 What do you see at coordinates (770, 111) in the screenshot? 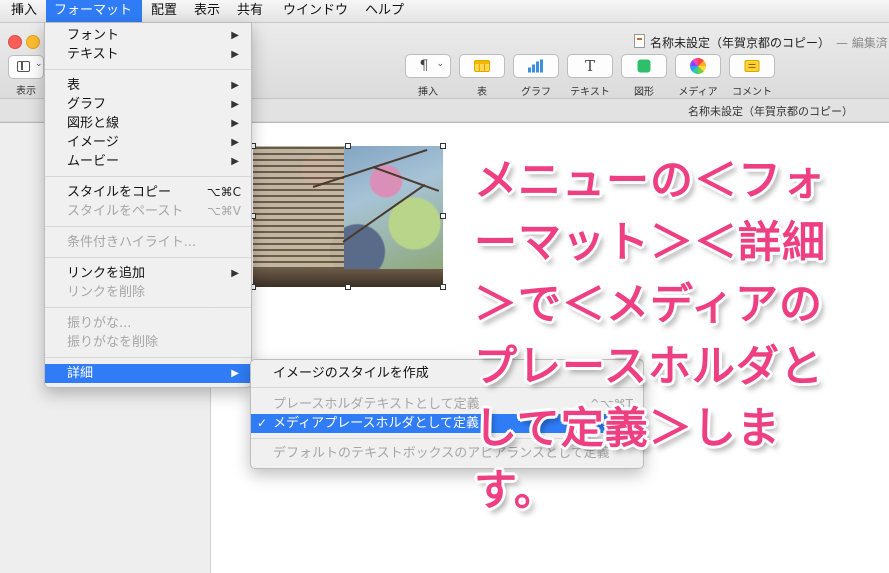
I see `tab-document-title: 名称未設定（年賀京都のコピー）` at bounding box center [770, 111].